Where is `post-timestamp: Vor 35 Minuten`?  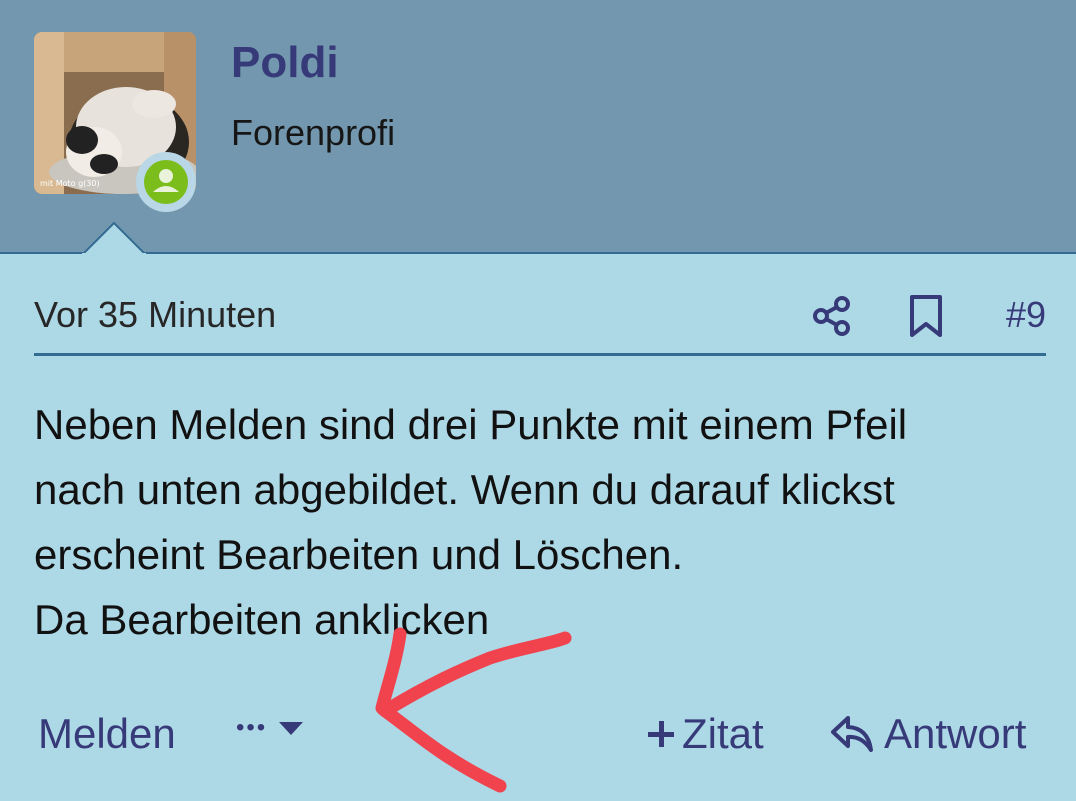
post-timestamp: Vor 35 Minuten is located at coordinates (155, 315).